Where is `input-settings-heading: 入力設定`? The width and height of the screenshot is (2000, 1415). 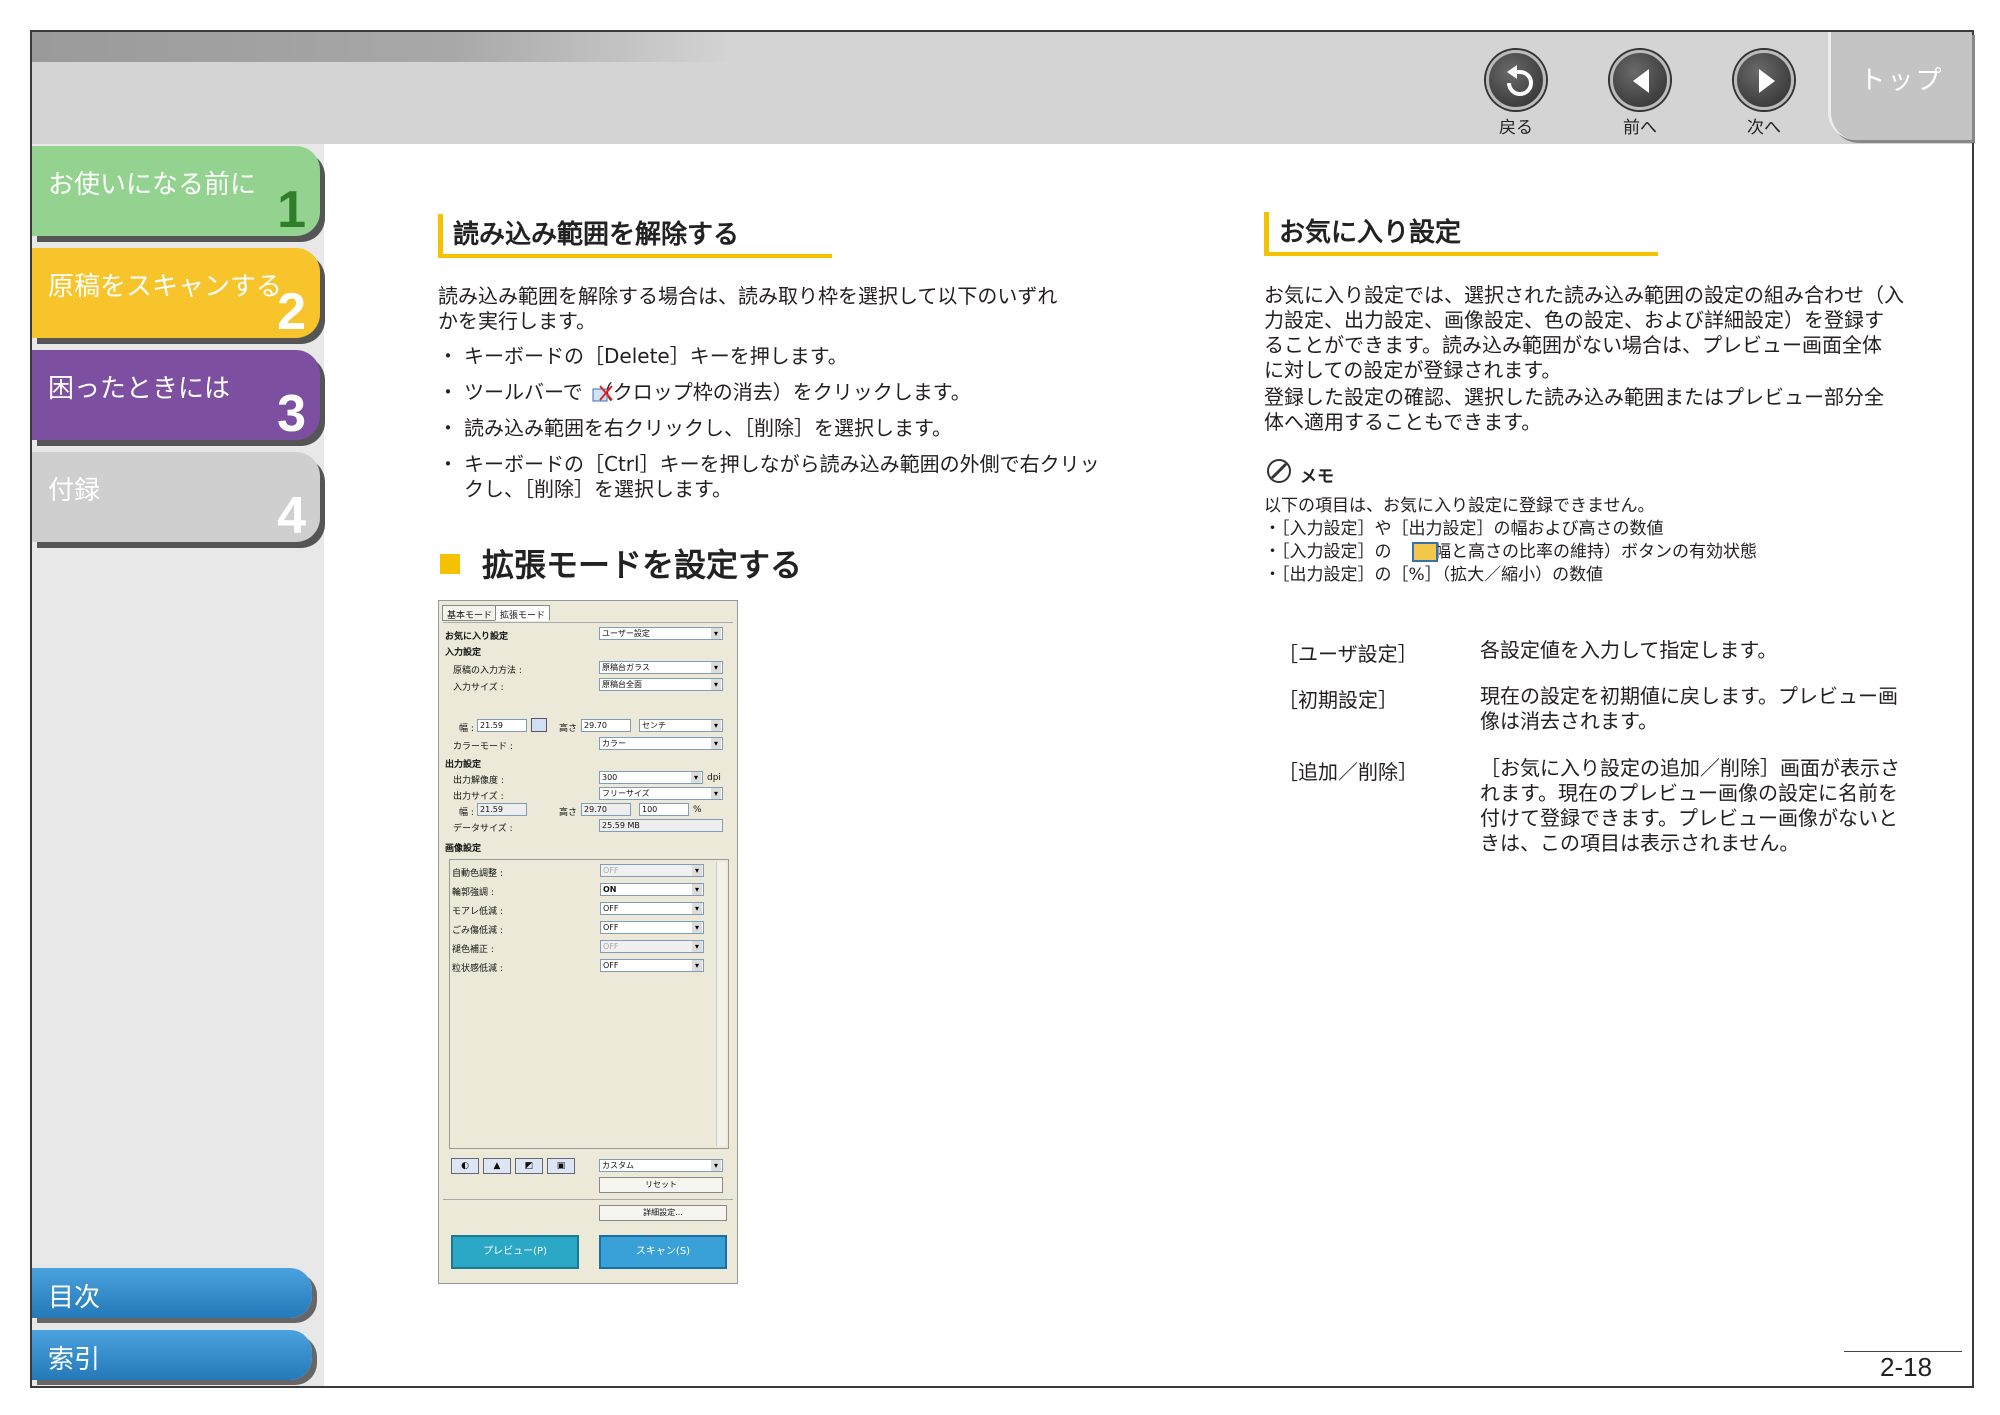 input-settings-heading: 入力設定 is located at coordinates (463, 653).